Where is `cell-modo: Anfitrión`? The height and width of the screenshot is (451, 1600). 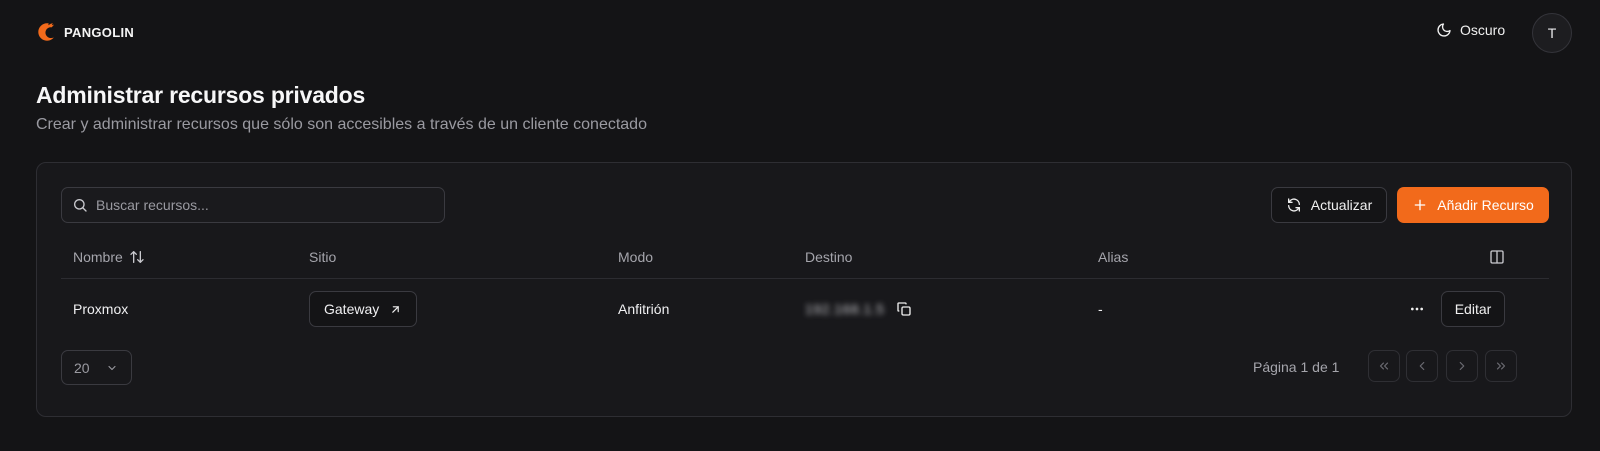 cell-modo: Anfitrión is located at coordinates (644, 309).